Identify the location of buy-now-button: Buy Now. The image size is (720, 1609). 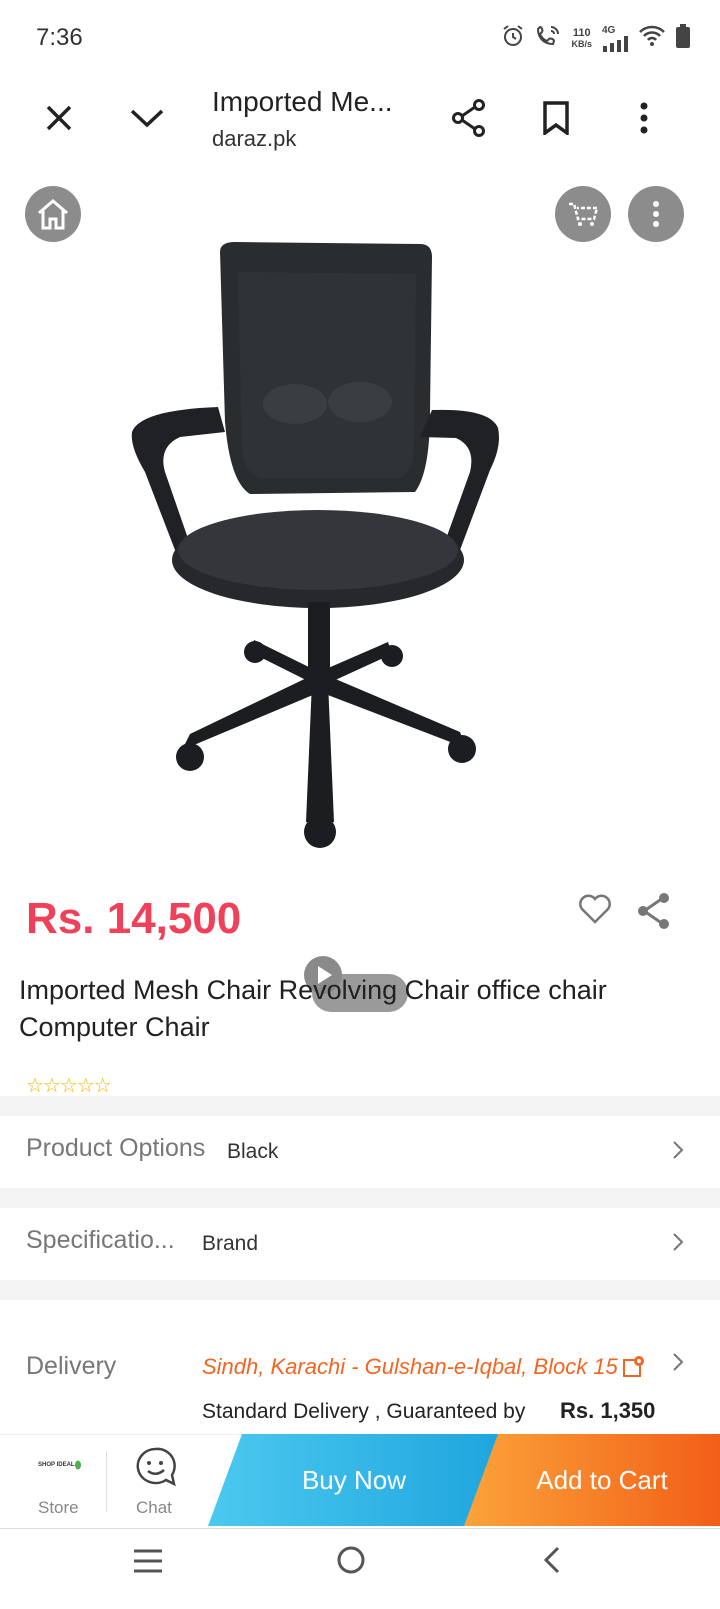
(354, 1480).